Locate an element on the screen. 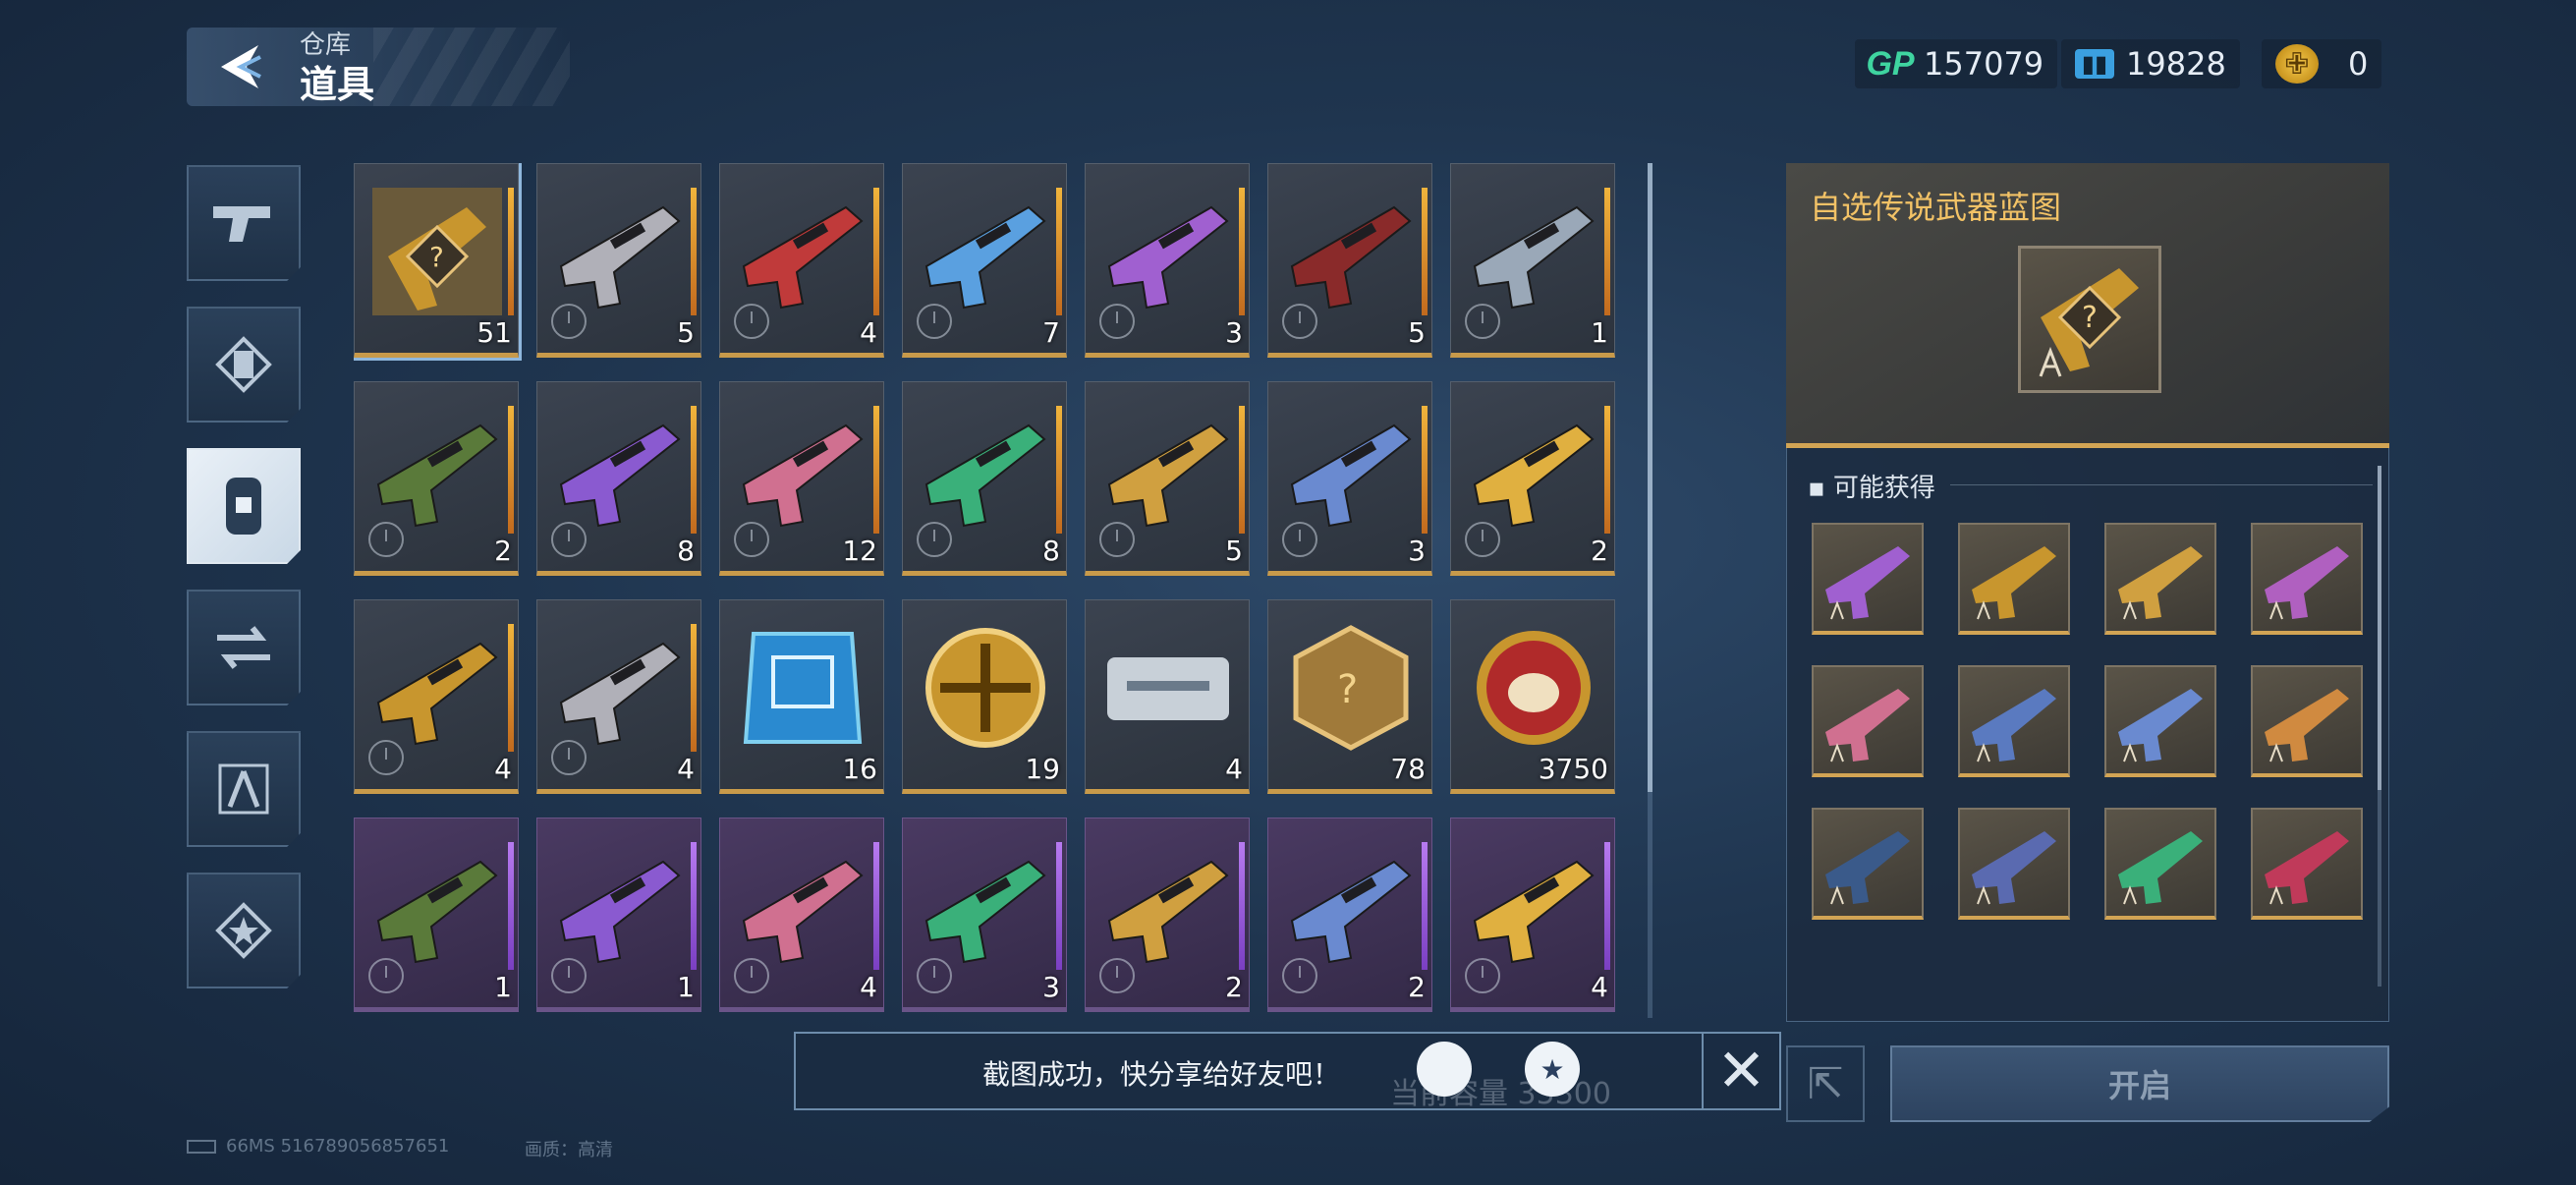 This screenshot has height=1185, width=2576. inventory-item-pink-blade: 12 is located at coordinates (801, 479).